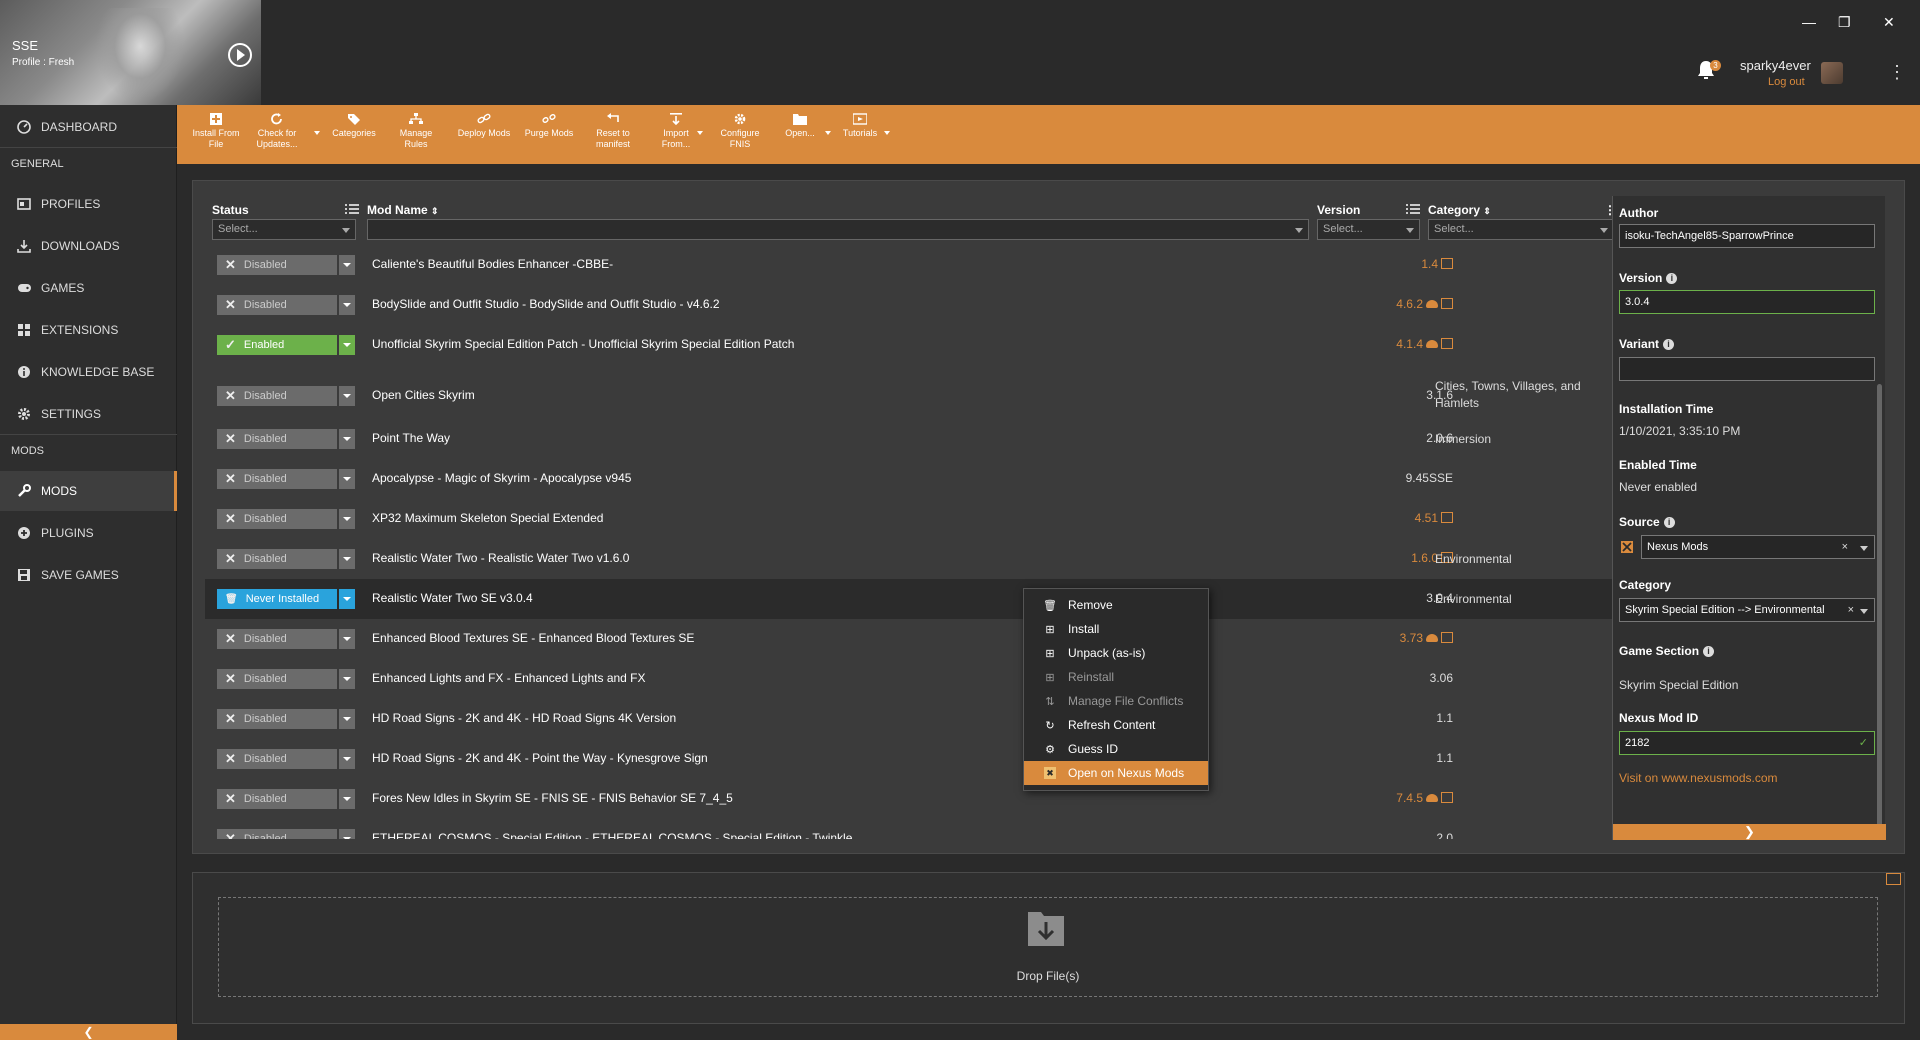  Describe the element at coordinates (240, 55) in the screenshot. I see `play-icon` at that location.